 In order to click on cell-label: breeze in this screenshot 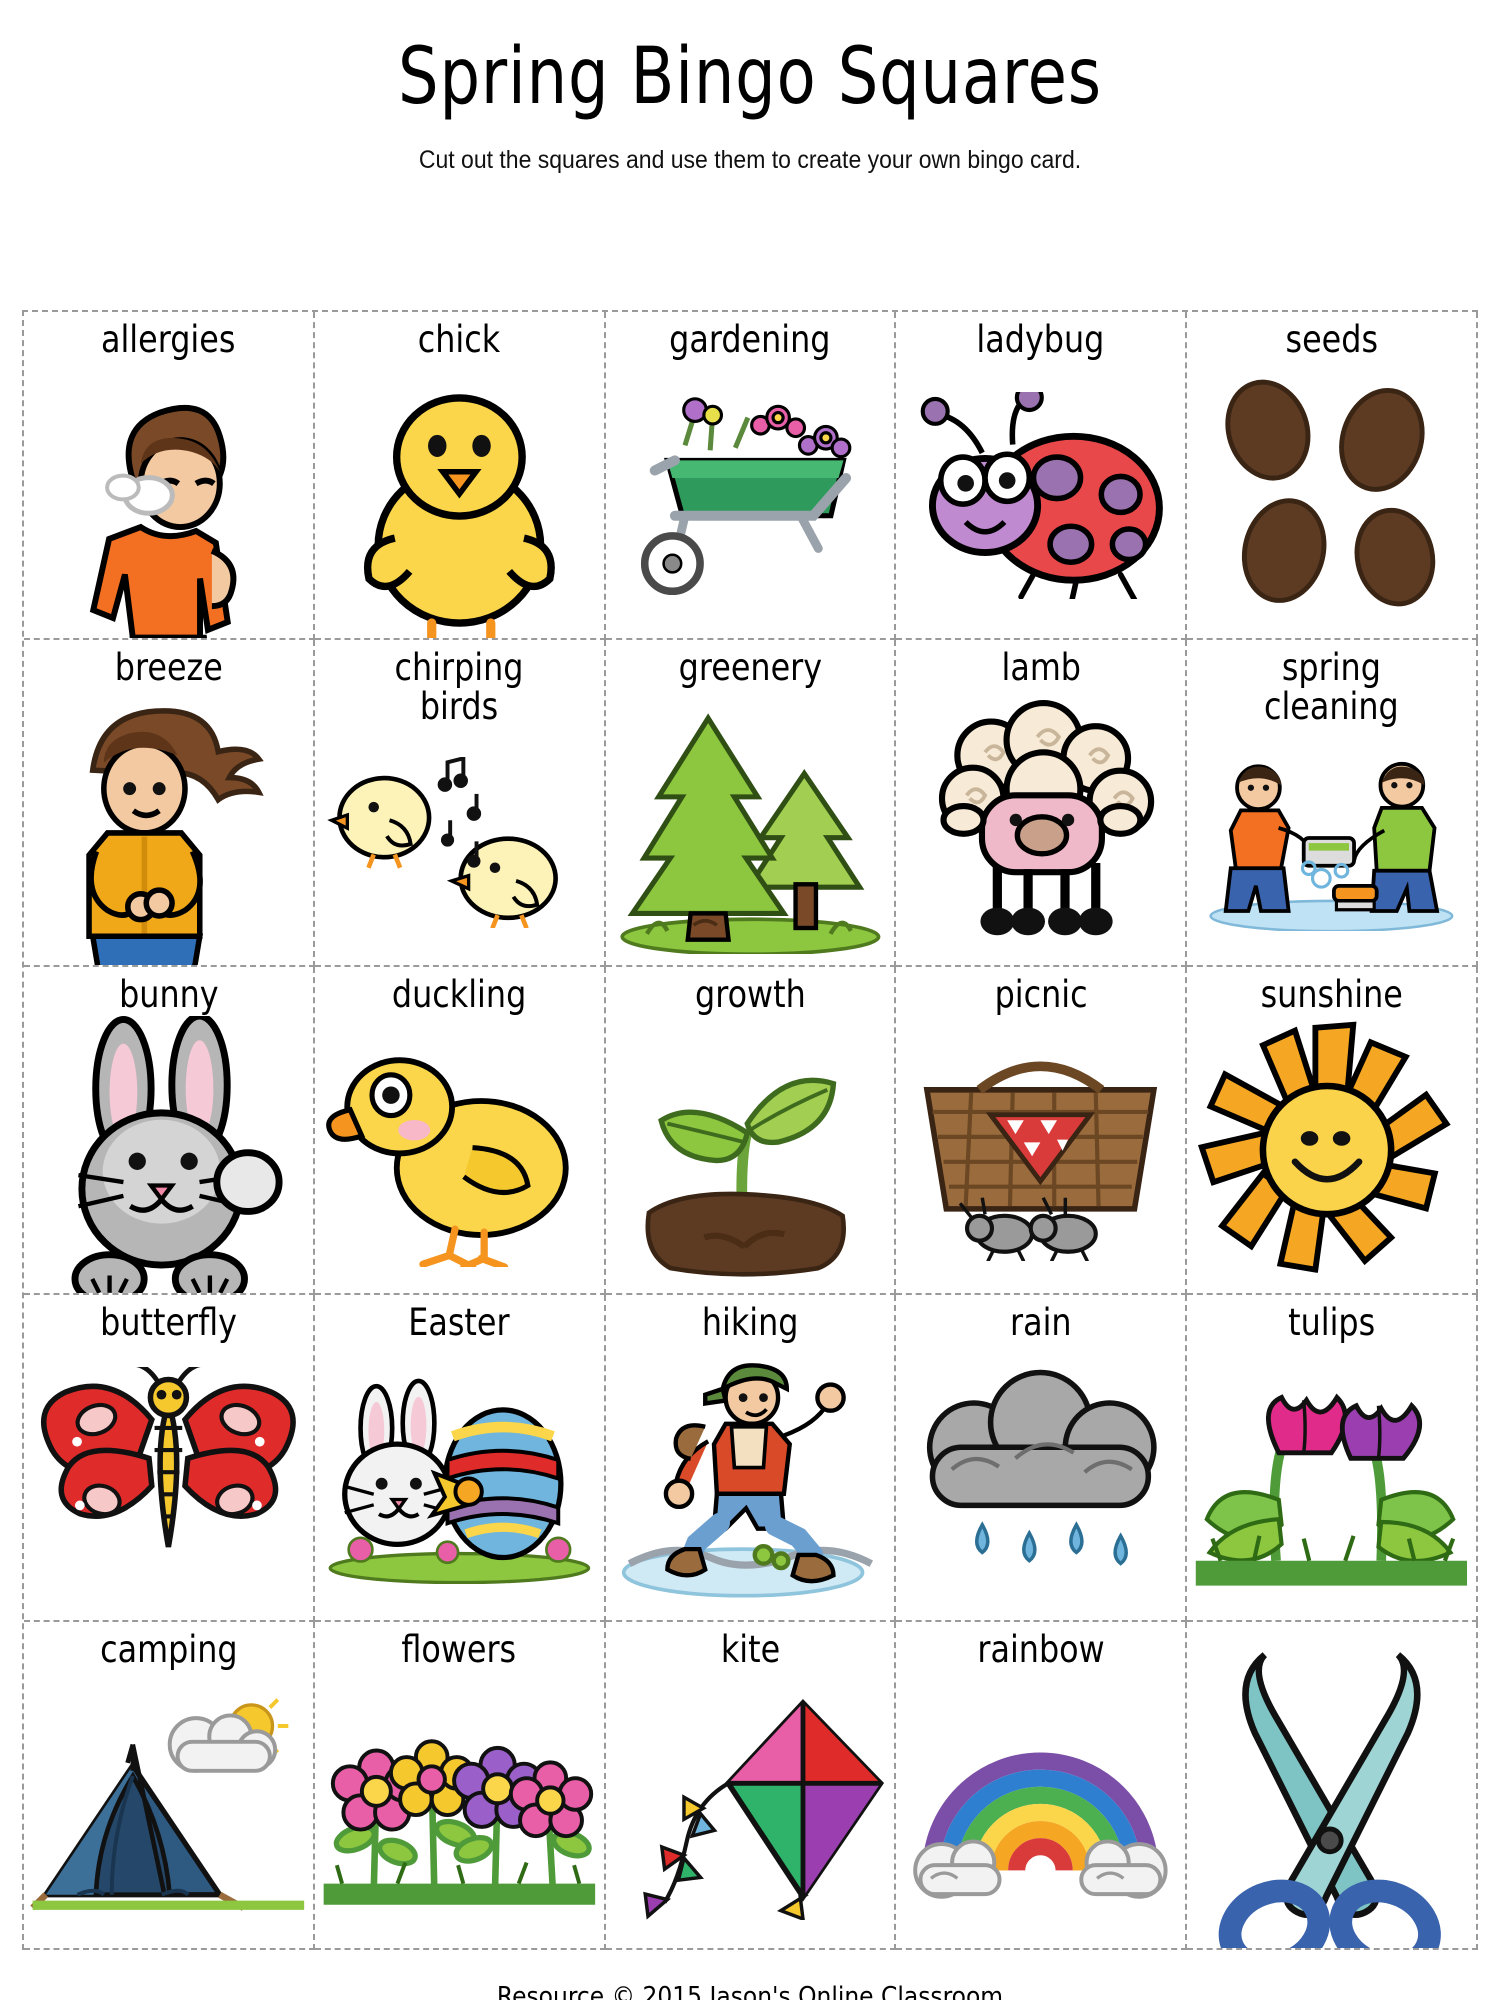, I will do `click(168, 667)`.